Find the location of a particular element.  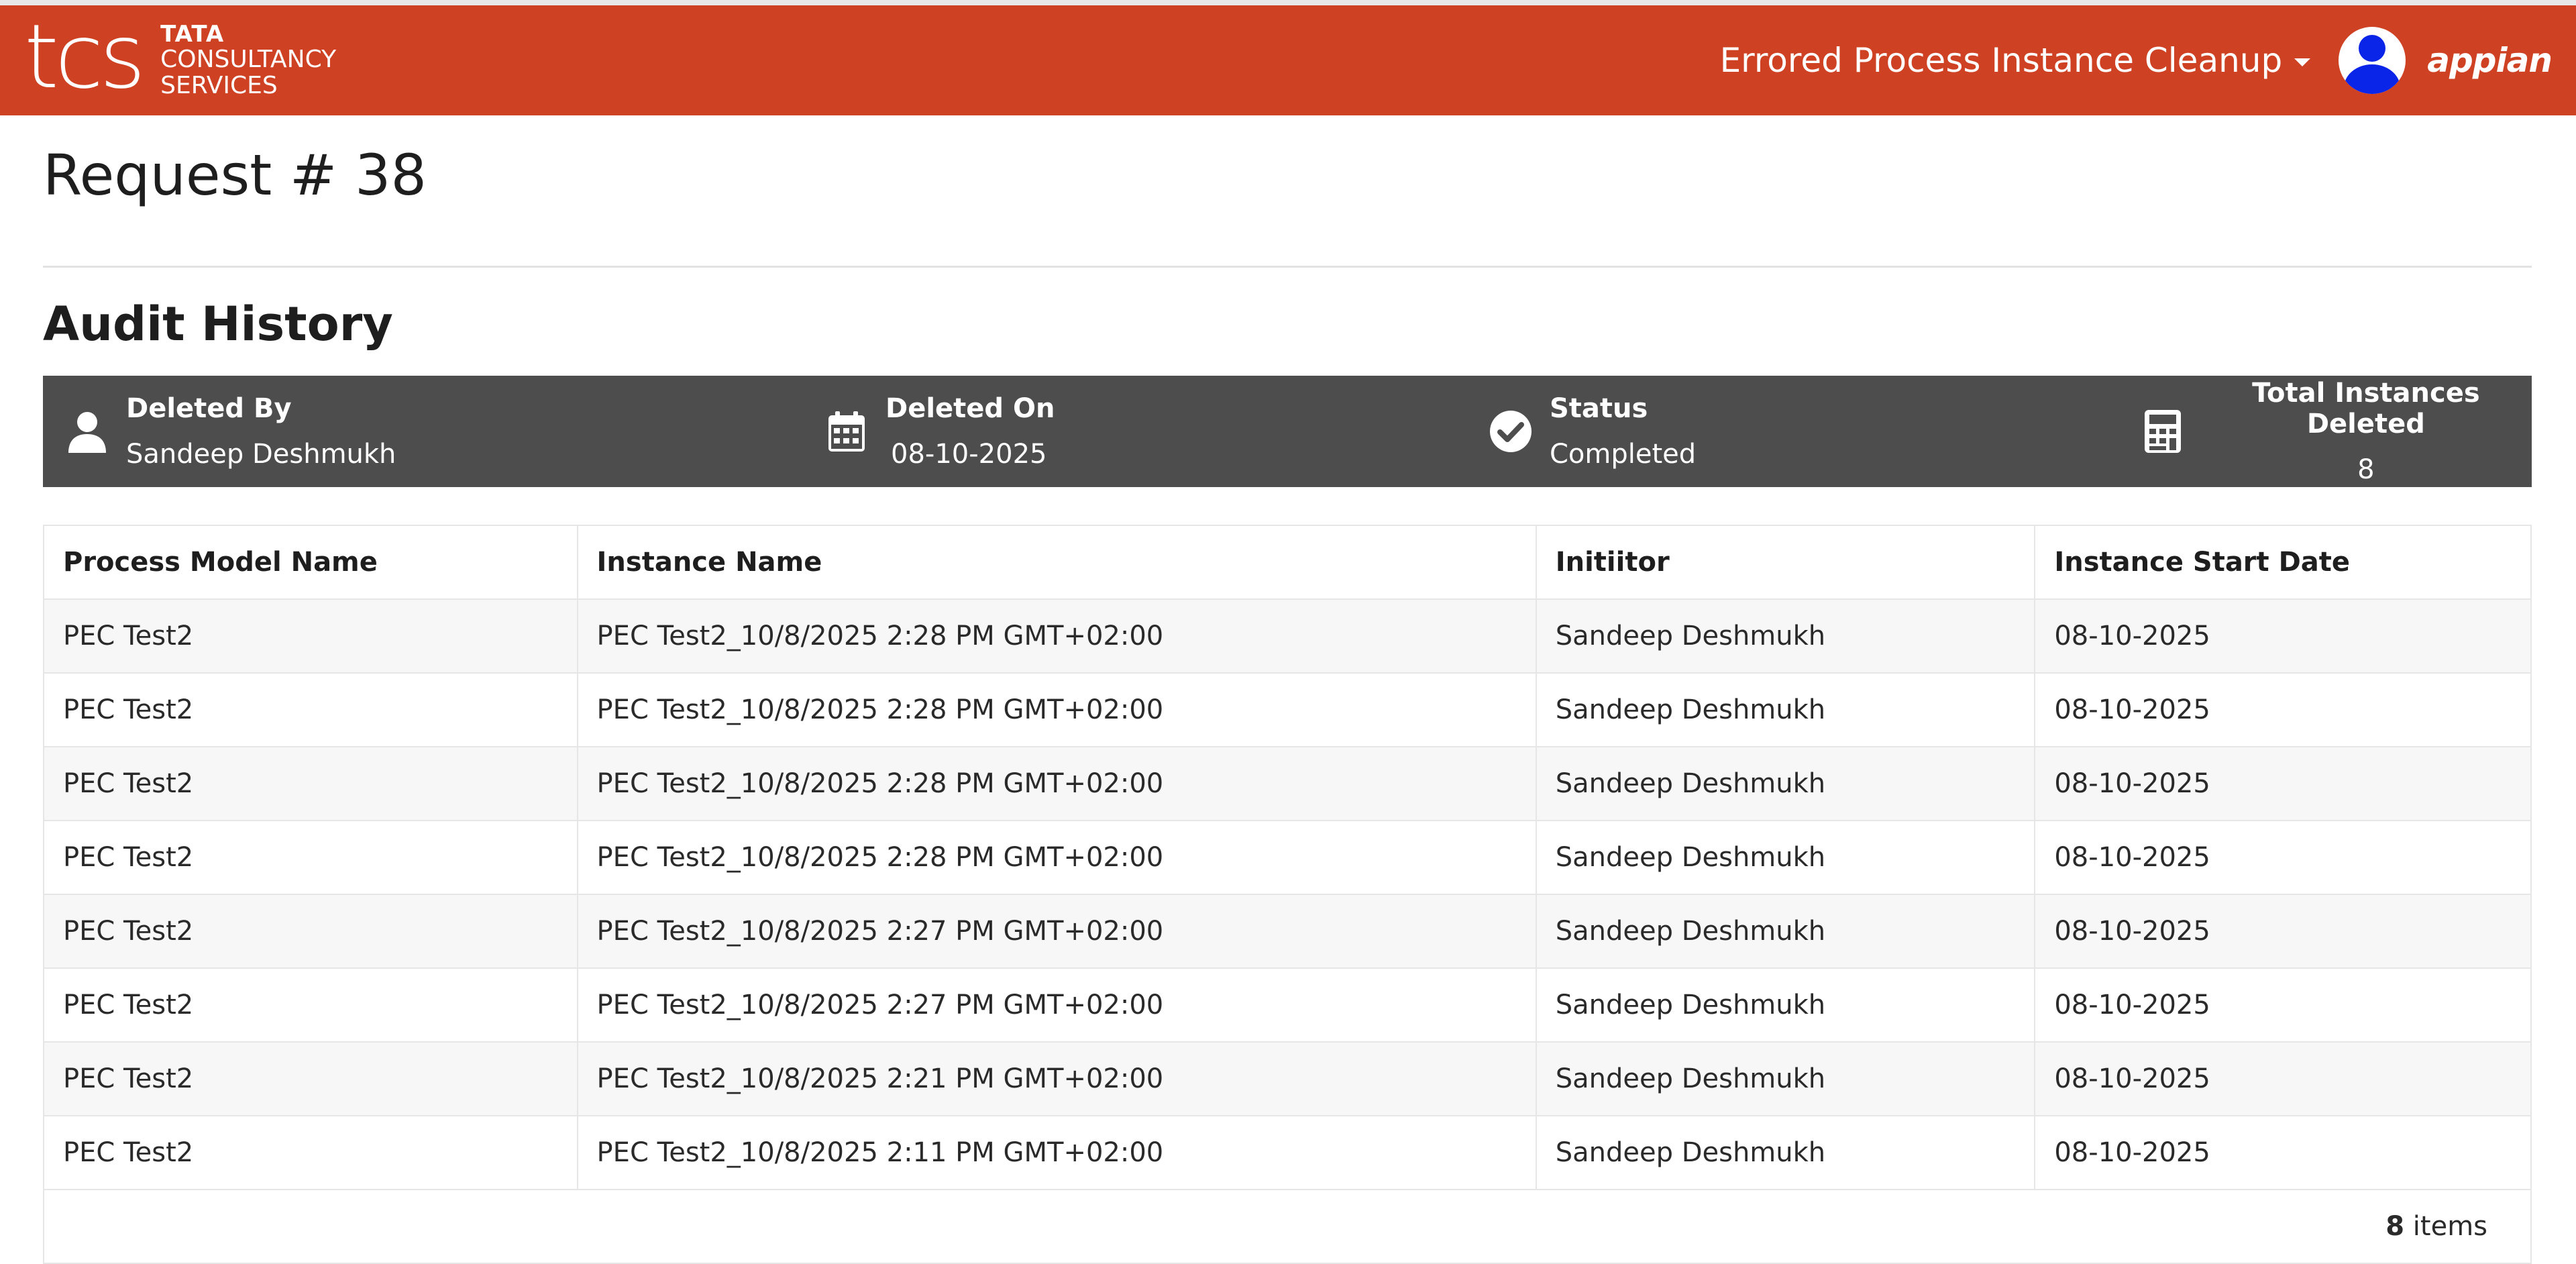

column-header-initiator: Initiitor is located at coordinates (1786, 562).